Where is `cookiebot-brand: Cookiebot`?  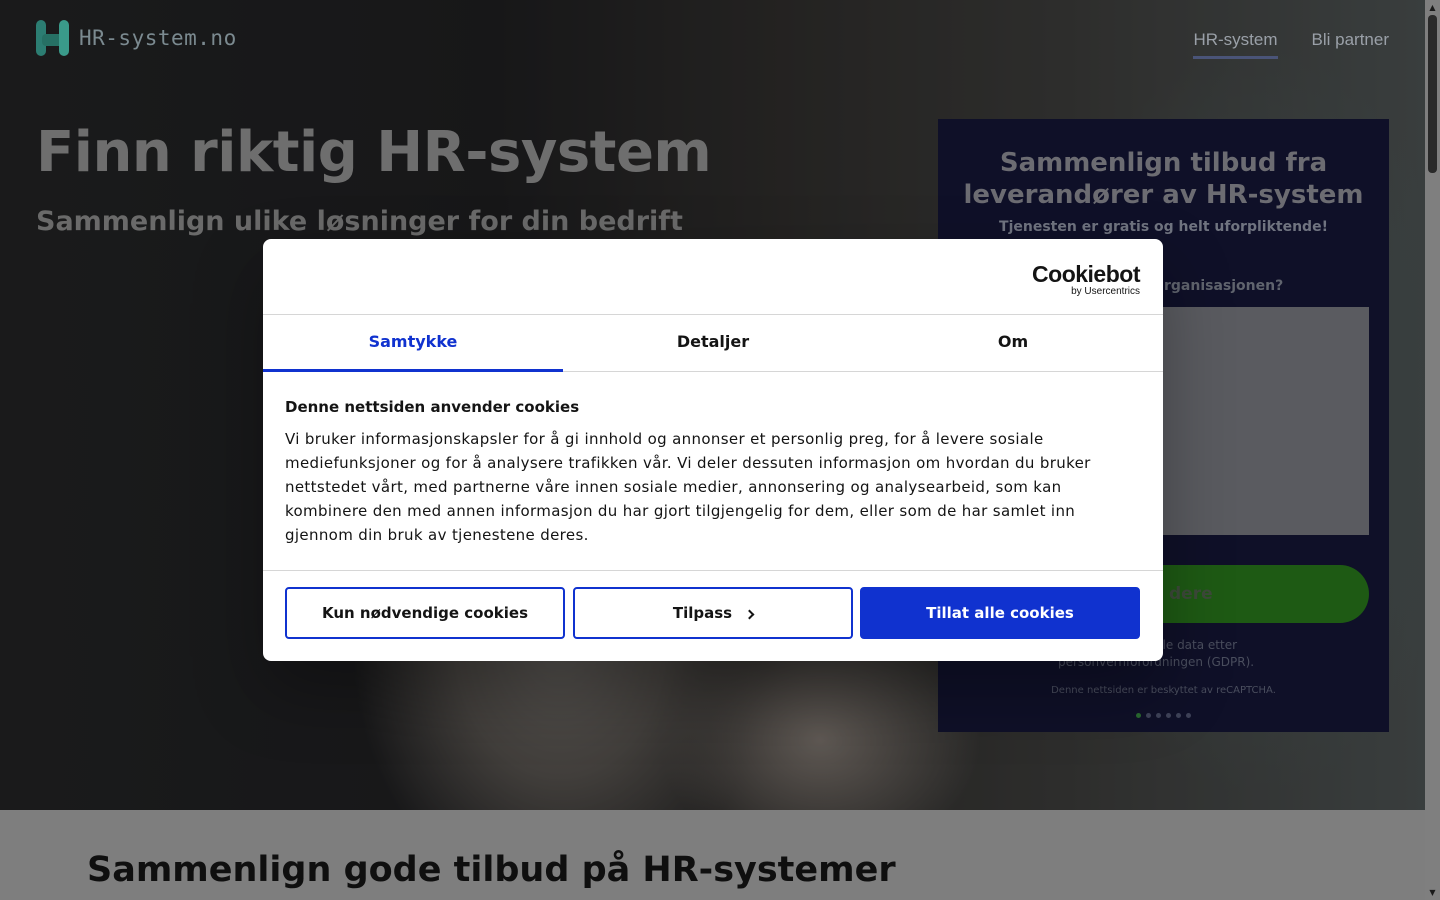 cookiebot-brand: Cookiebot is located at coordinates (1086, 274).